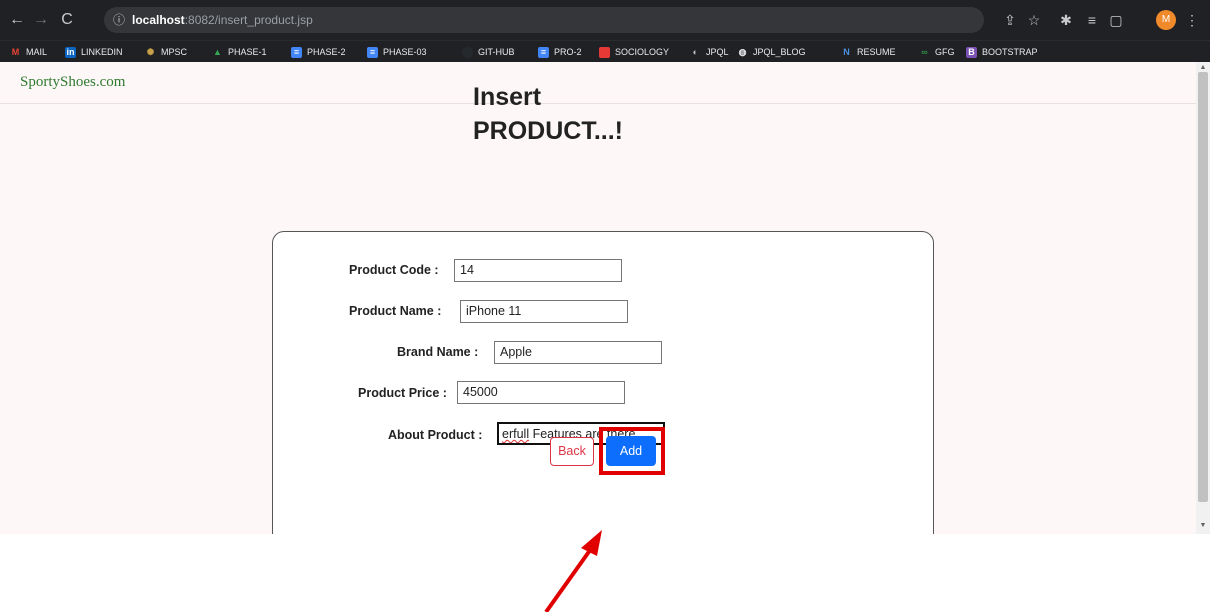 The width and height of the screenshot is (1210, 612). Describe the element at coordinates (1010, 20) in the screenshot. I see `share-icon: ⇪` at that location.